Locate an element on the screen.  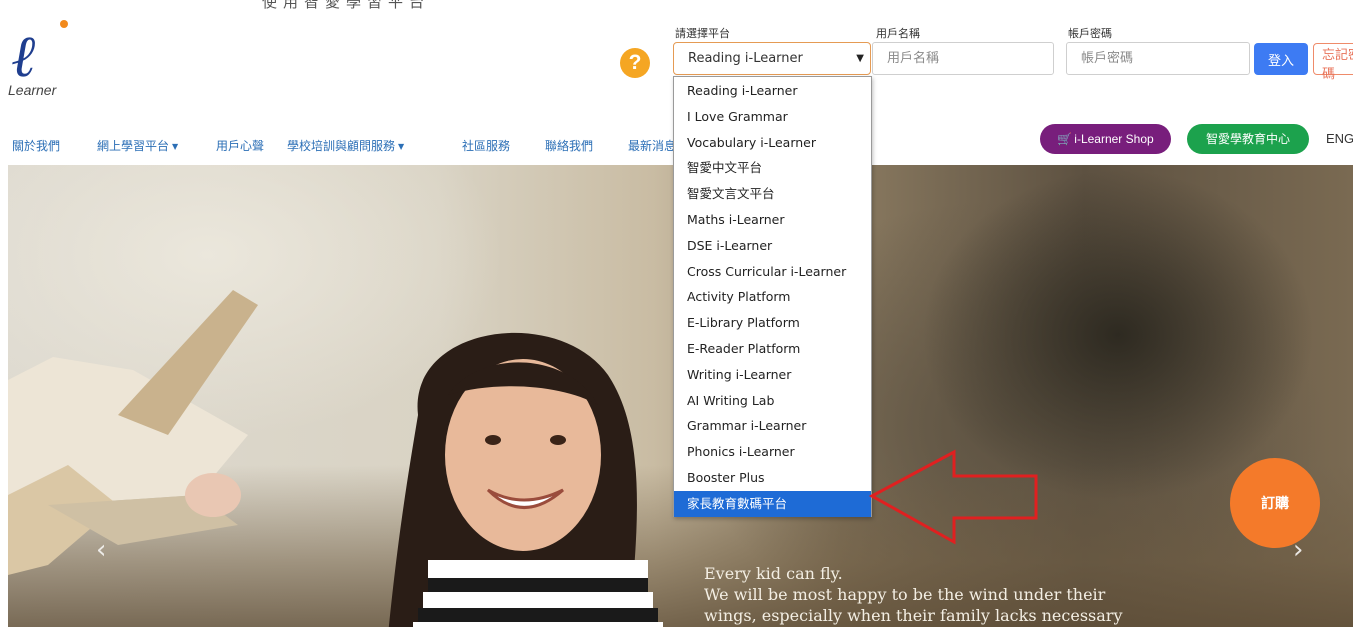
nav-item-school-training-label: 學校培訓與顧問服務 is located at coordinates (341, 146).